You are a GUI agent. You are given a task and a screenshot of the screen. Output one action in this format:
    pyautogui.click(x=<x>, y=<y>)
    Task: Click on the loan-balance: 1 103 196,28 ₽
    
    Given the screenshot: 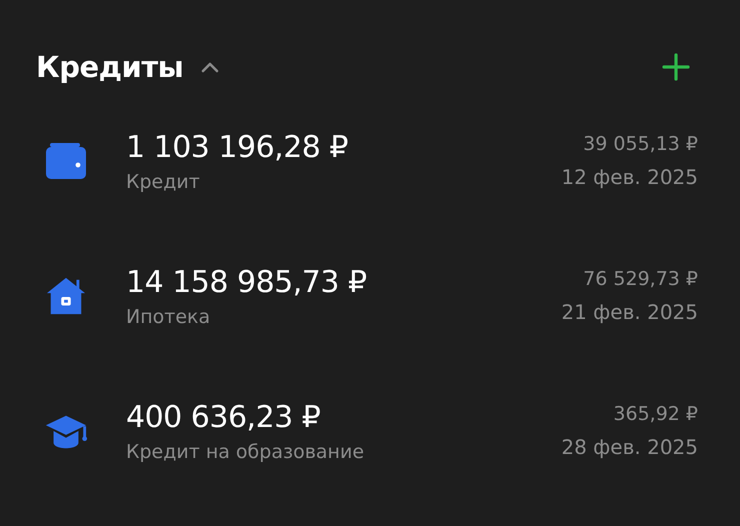 What is the action you would take?
    pyautogui.click(x=238, y=147)
    